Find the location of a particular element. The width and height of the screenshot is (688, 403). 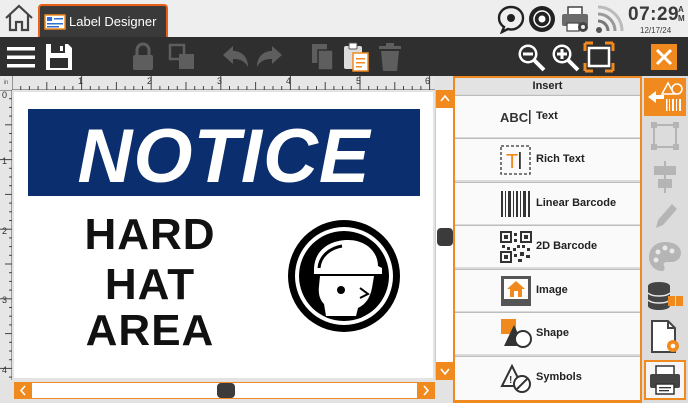

scroll-down-button is located at coordinates (445, 371).